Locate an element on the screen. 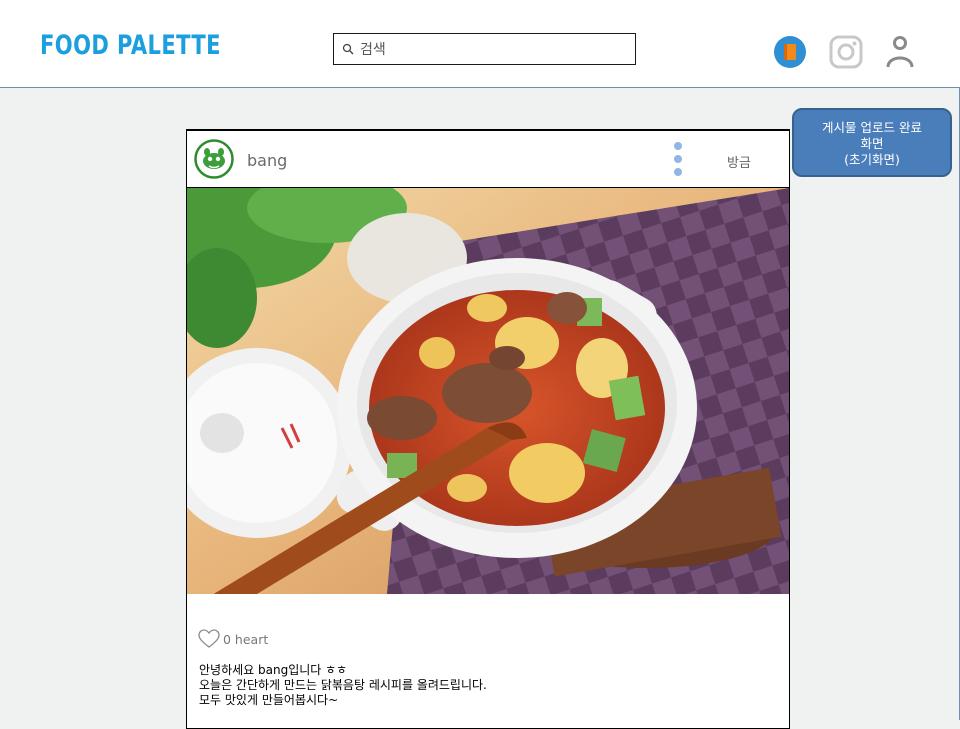 This screenshot has height=729, width=960. annotation-callout: 게시물 업로드 완료 화면 (초기화면) is located at coordinates (872, 142).